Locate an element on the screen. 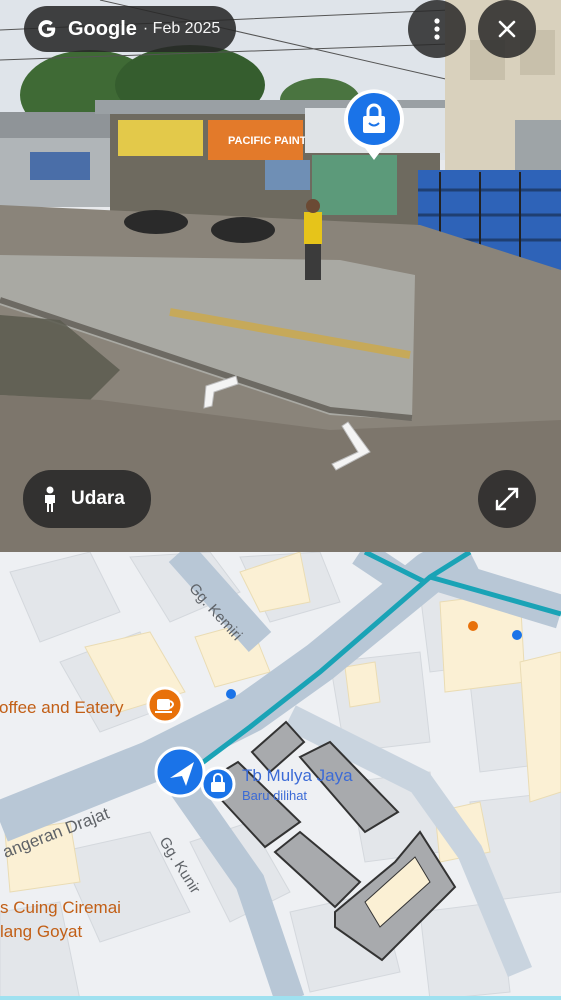 The height and width of the screenshot is (1000, 561). brand-label: Google is located at coordinates (102, 28).